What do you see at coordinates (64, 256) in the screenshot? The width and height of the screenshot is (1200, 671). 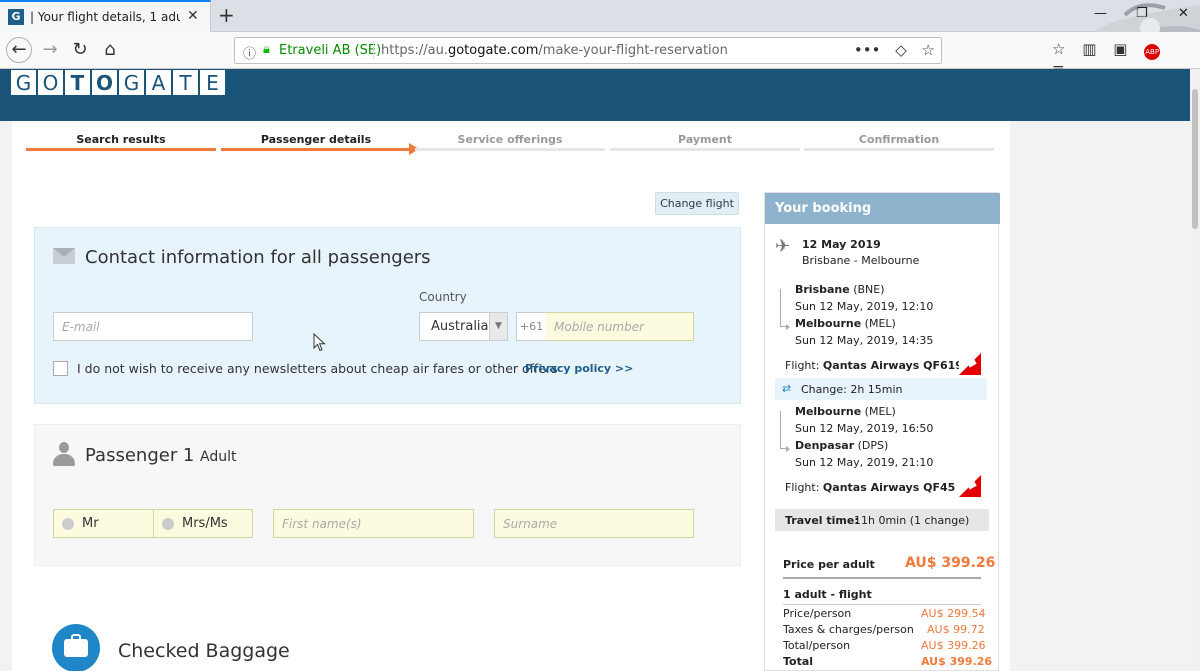 I see `envelope-icon` at bounding box center [64, 256].